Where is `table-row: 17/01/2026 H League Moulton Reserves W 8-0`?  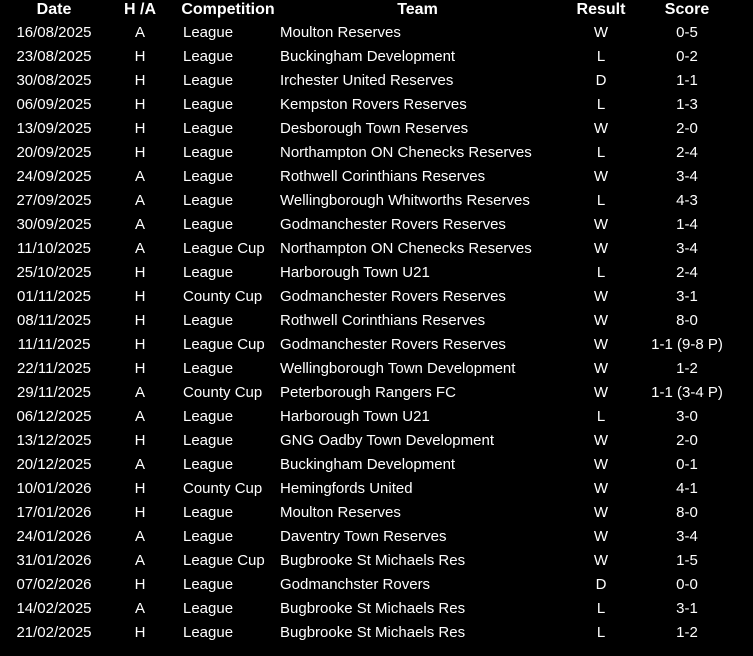 table-row: 17/01/2026 H League Moulton Reserves W 8-0 is located at coordinates (376, 513).